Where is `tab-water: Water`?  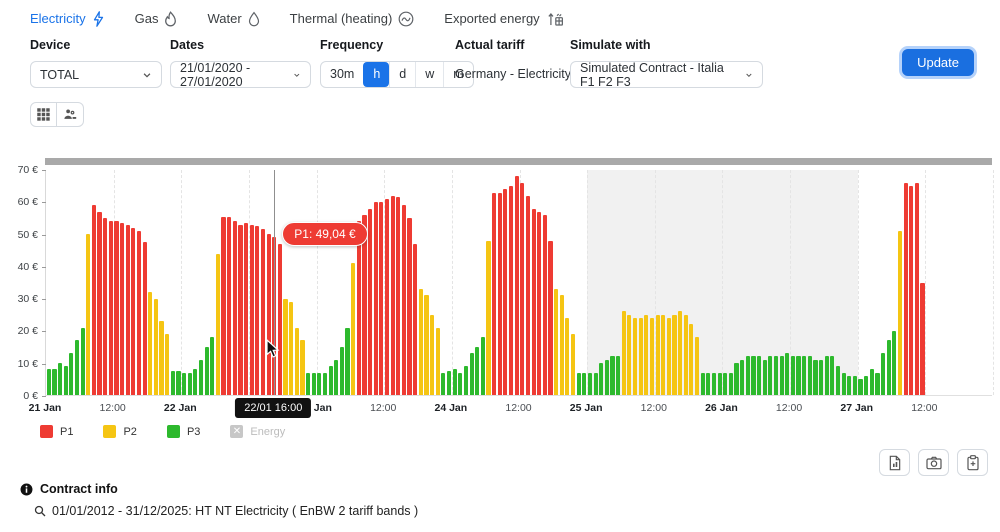 tab-water: Water is located at coordinates (233, 19).